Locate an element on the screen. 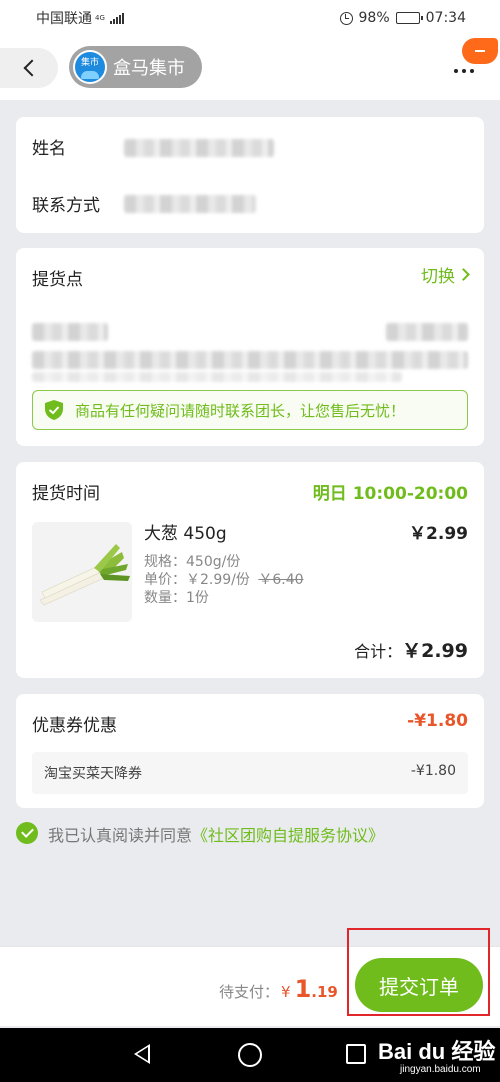 The image size is (500, 1082). name-value-blurred is located at coordinates (199, 148).